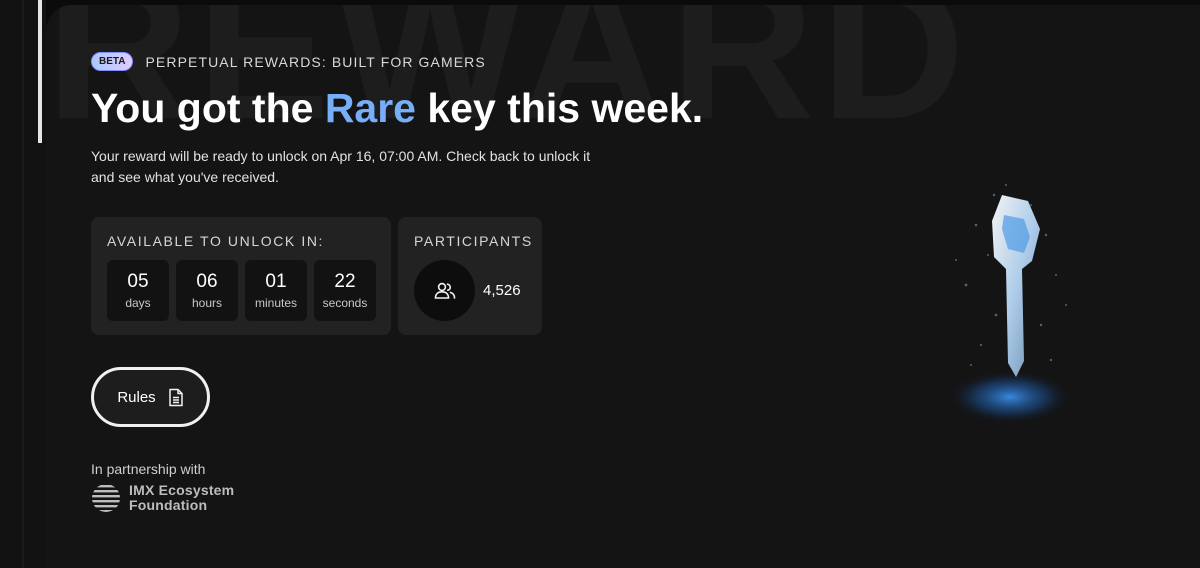 The image size is (1200, 568). I want to click on headline-before: You got the, so click(208, 108).